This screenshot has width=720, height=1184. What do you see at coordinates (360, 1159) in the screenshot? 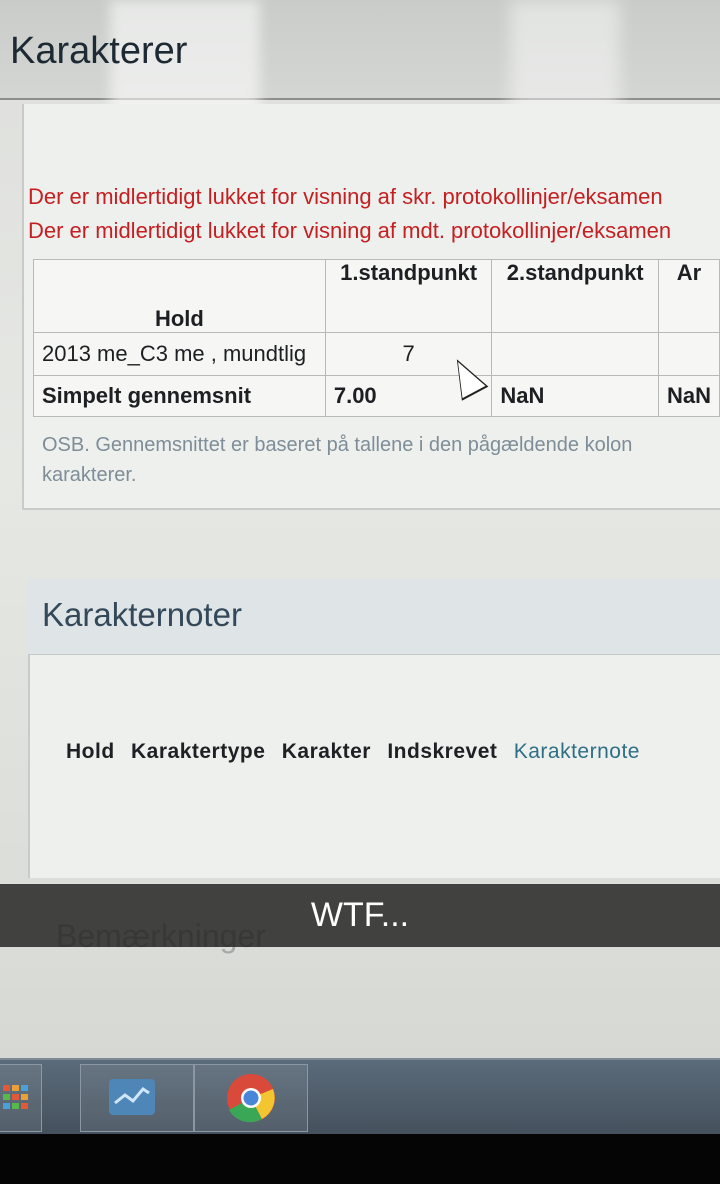
I see `screen-bezel` at bounding box center [360, 1159].